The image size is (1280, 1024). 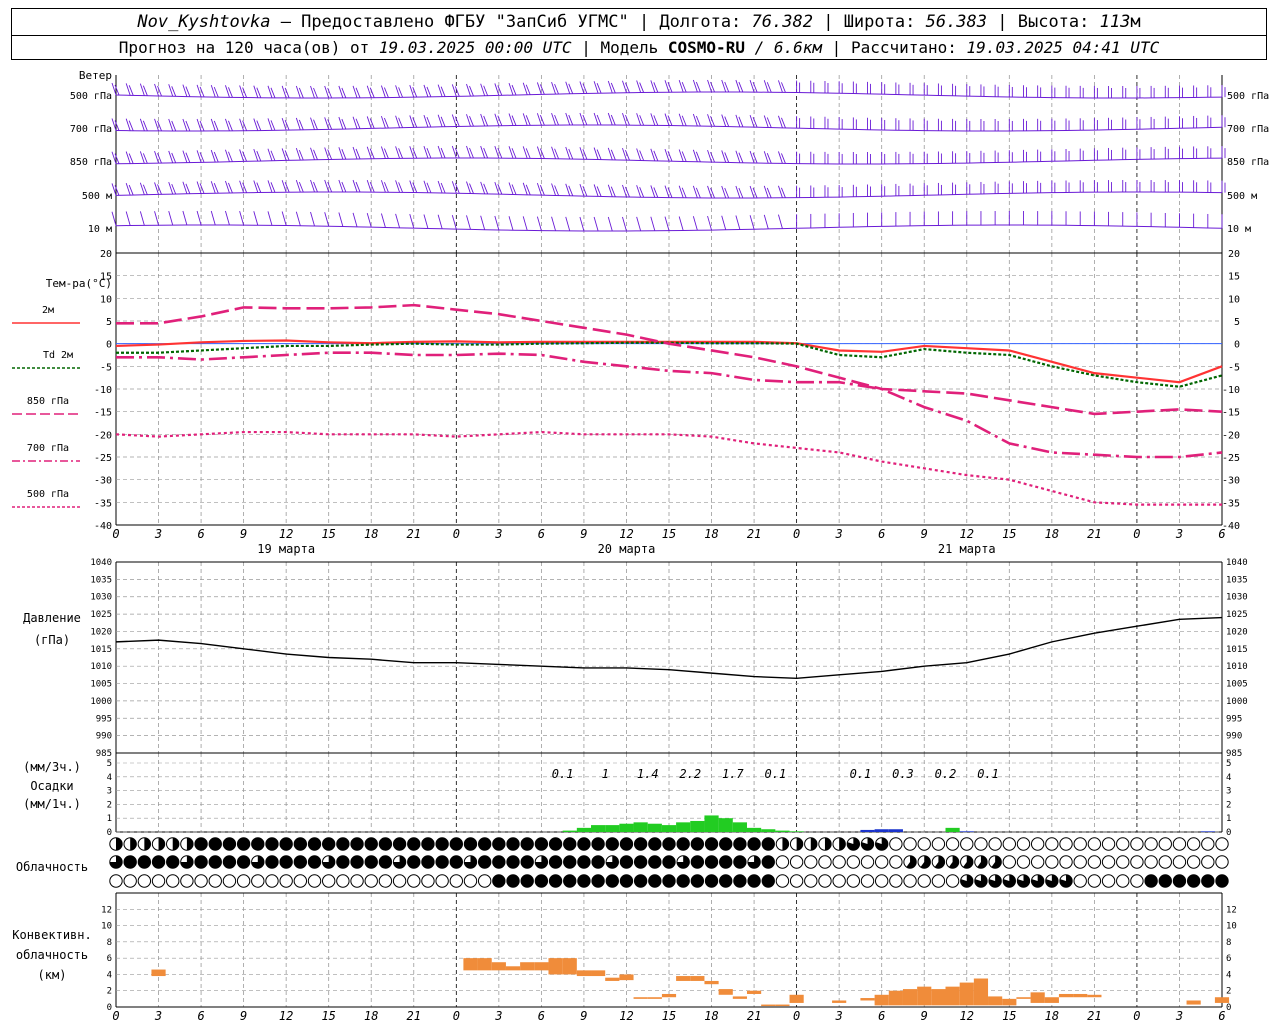 I want to click on temp-tick-left: -30, so click(x=103, y=481).